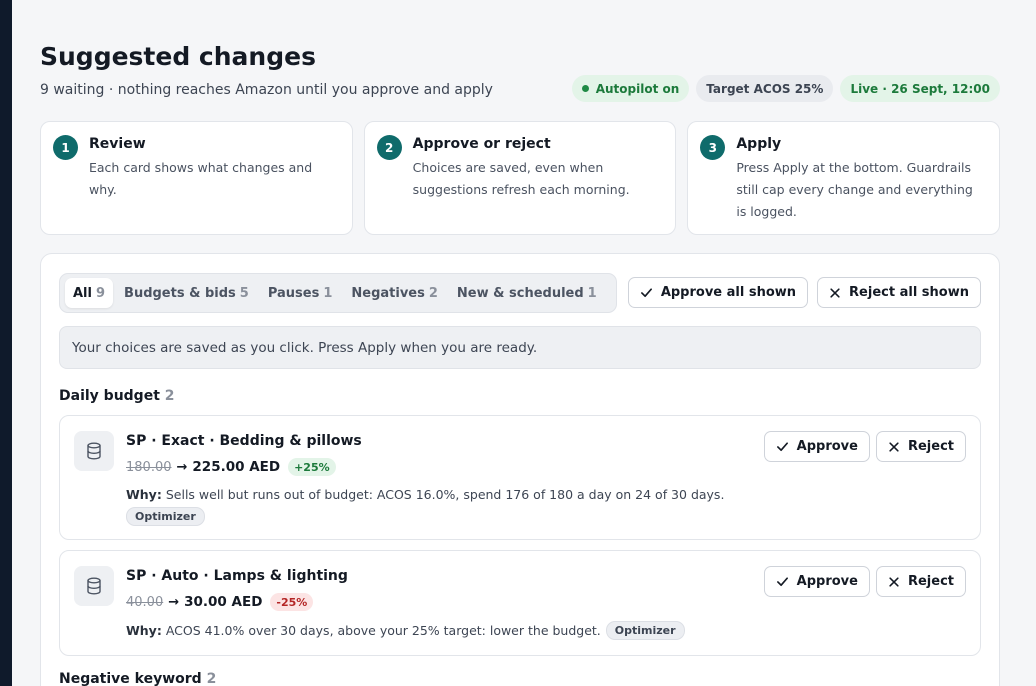 The image size is (1036, 686). I want to click on value-change: 40.00 → 30.00 AED -25%, so click(220, 602).